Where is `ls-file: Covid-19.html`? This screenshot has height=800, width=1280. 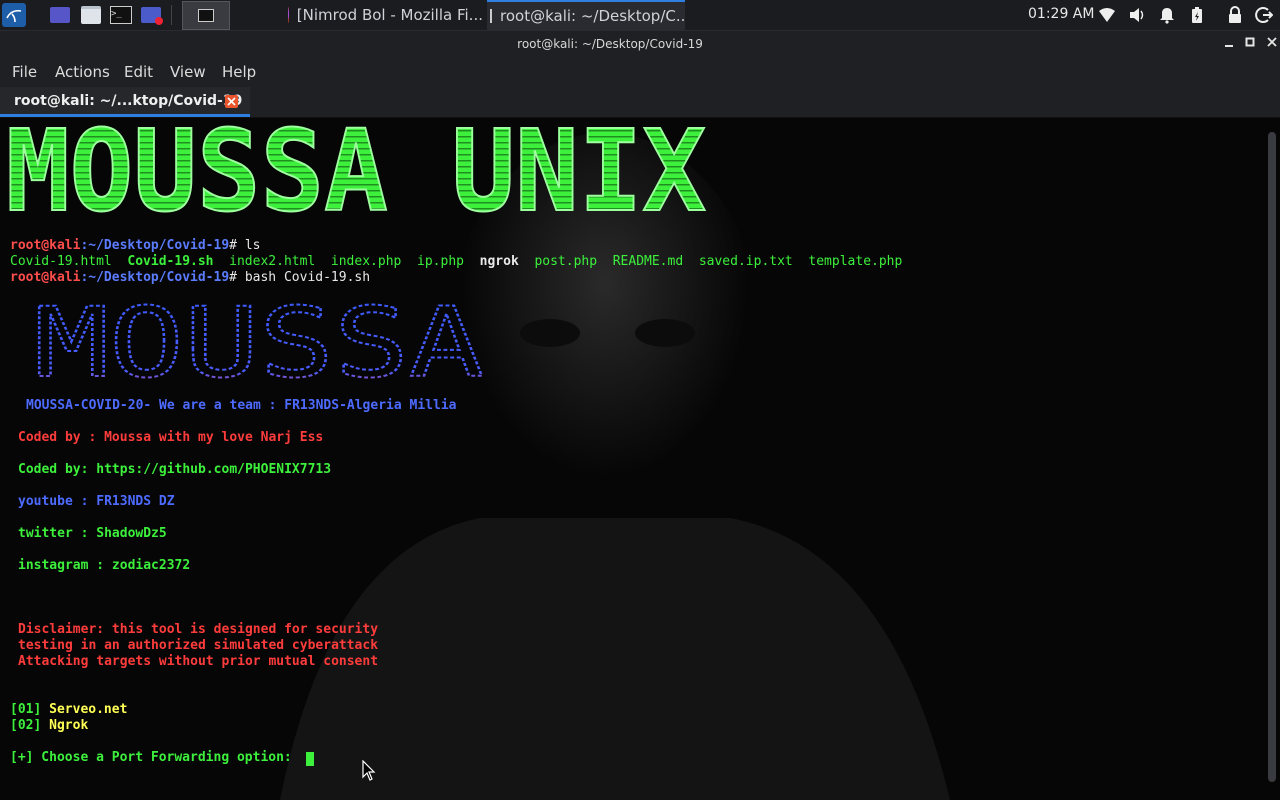 ls-file: Covid-19.html is located at coordinates (61, 261).